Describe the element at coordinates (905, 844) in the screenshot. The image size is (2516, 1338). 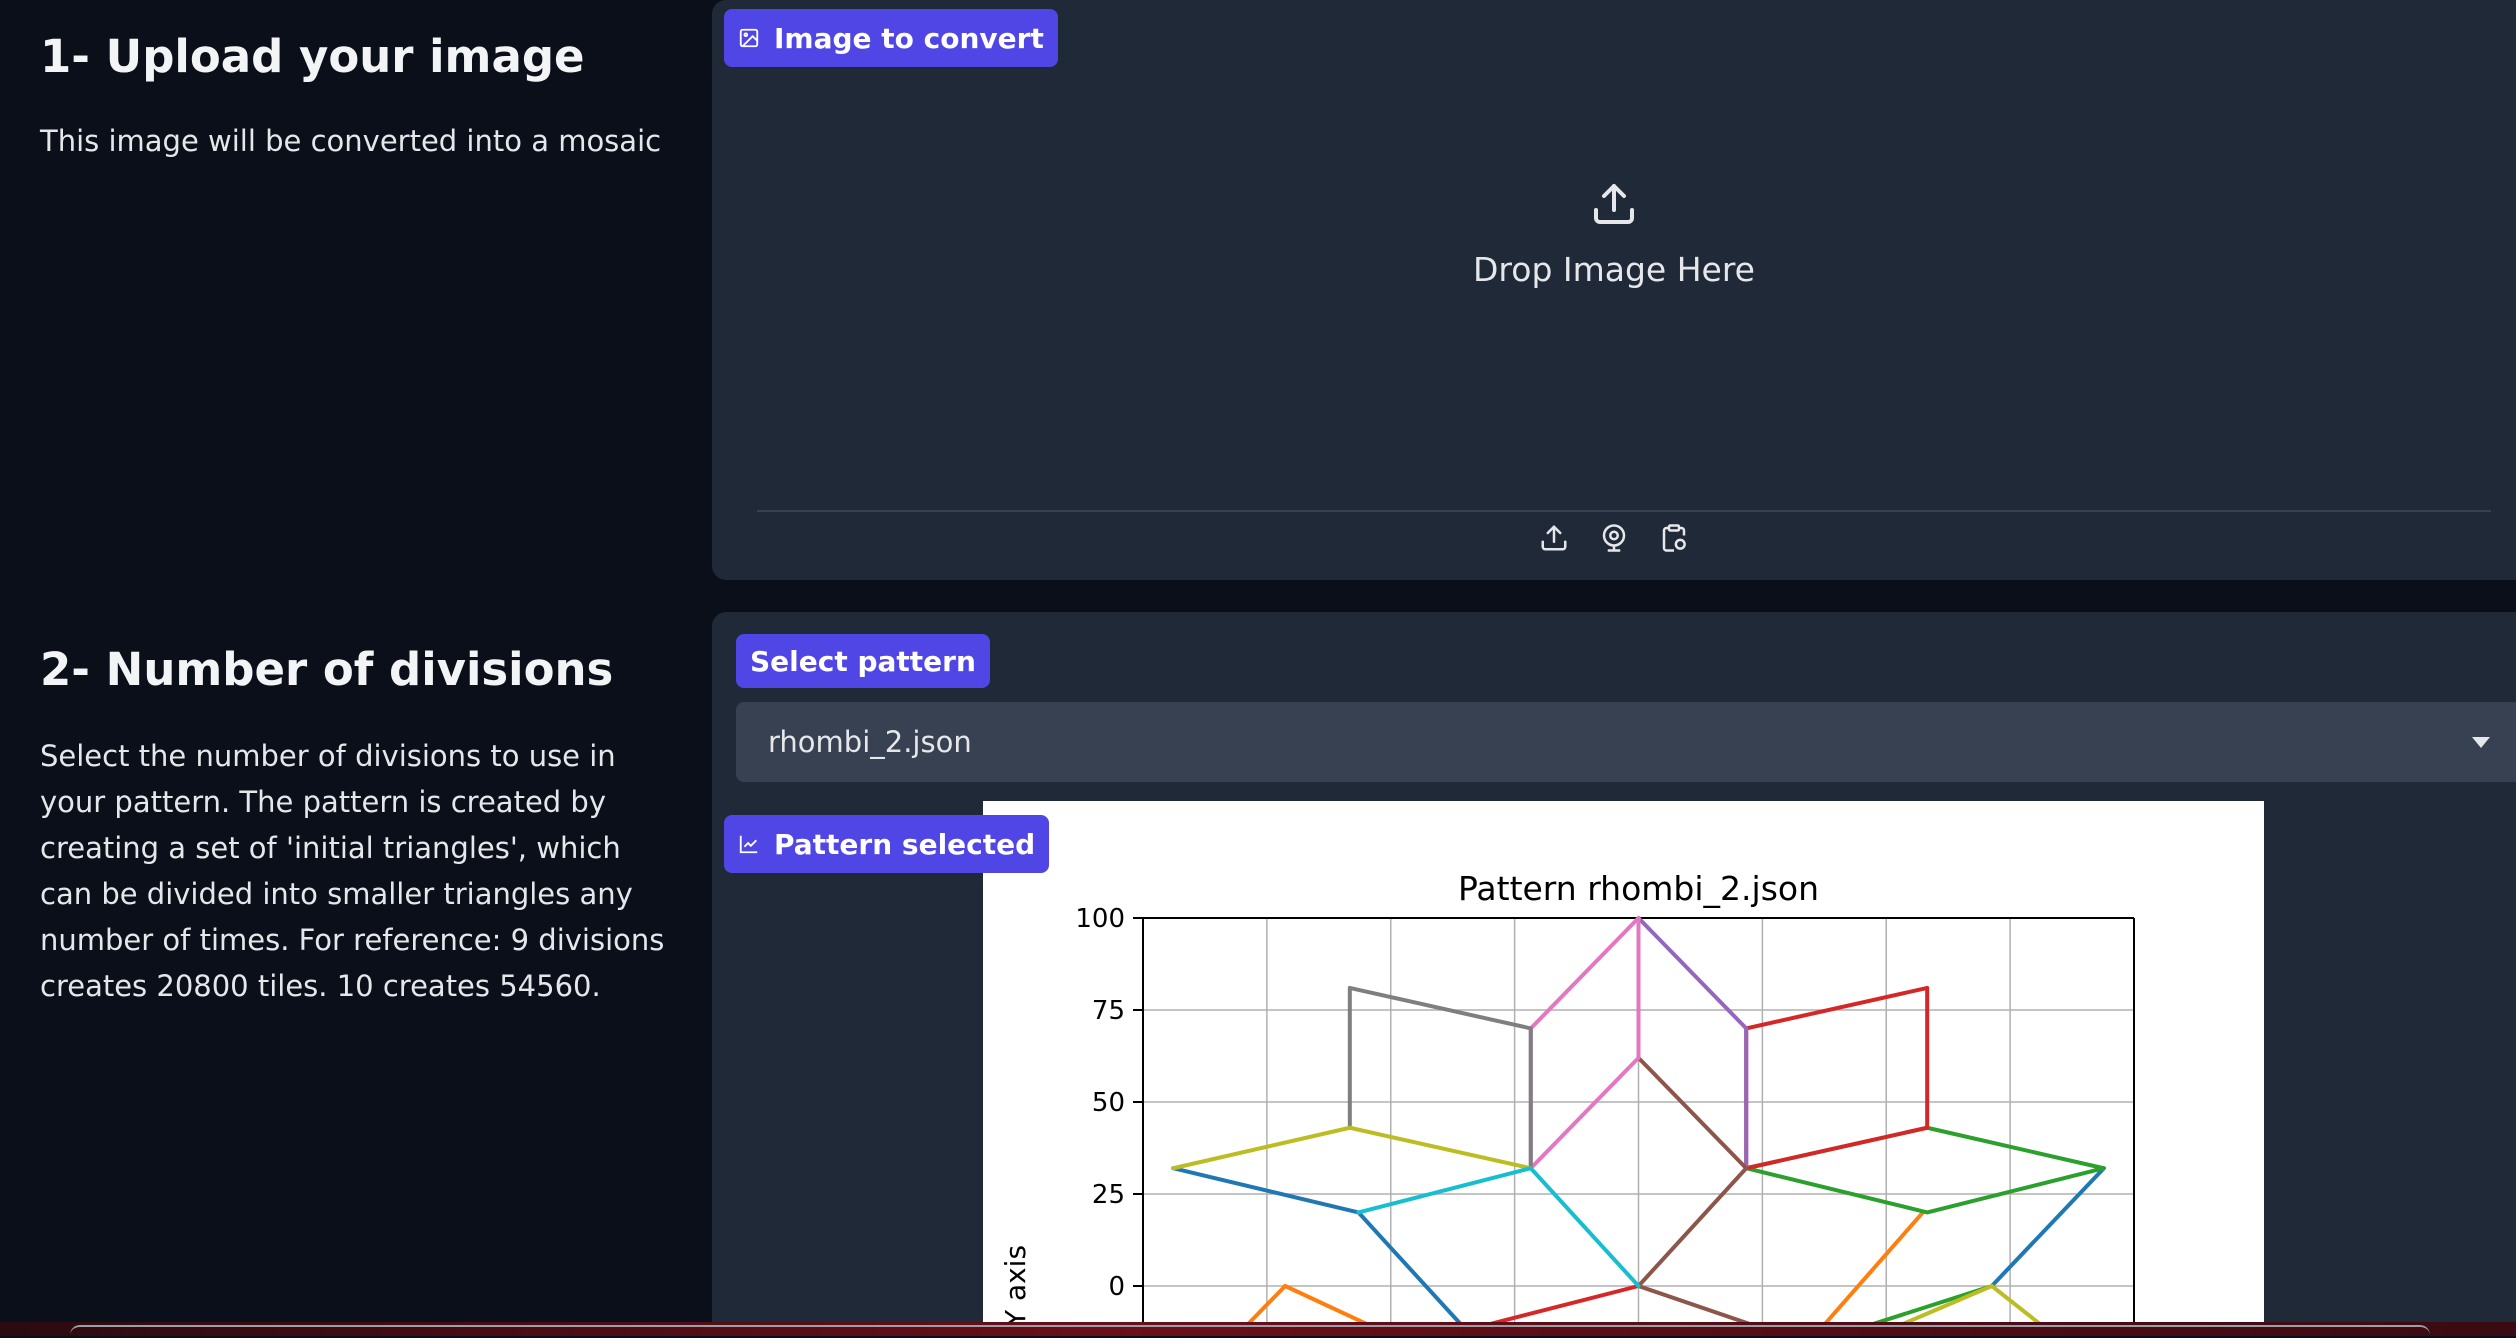
I see `pattern-selected-label: Pattern selected` at that location.